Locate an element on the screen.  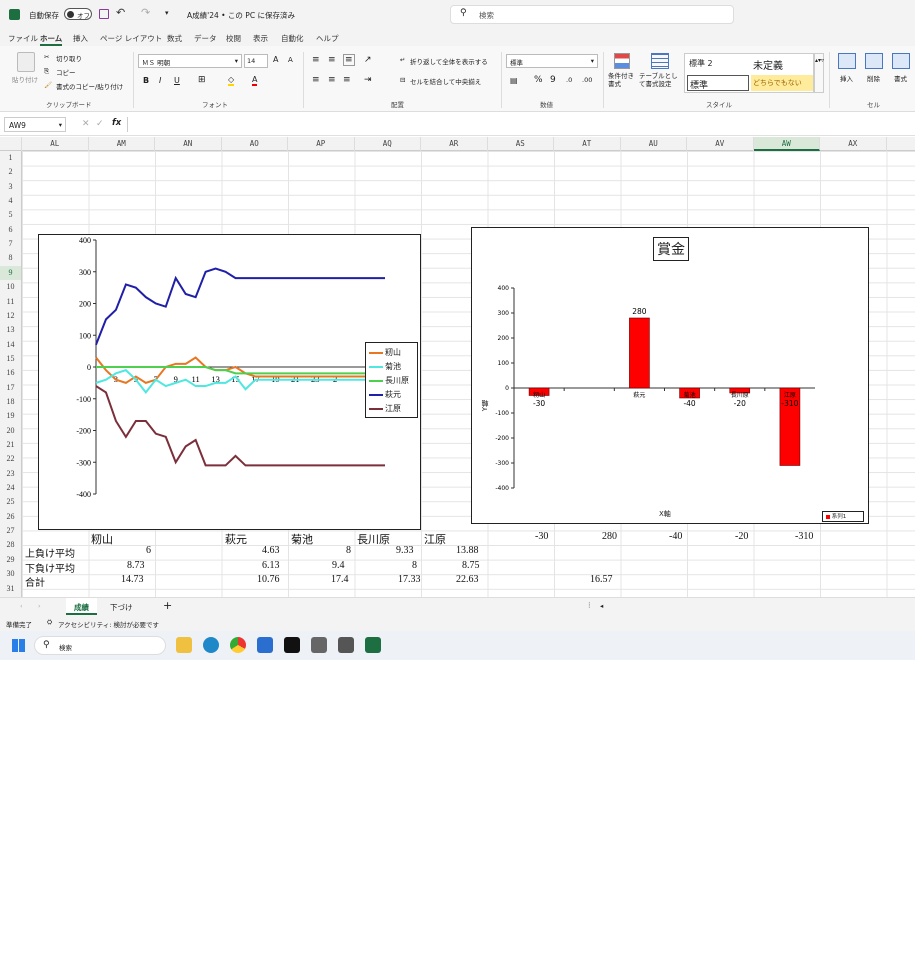
row-header: 22 is located at coordinates (10, 459).